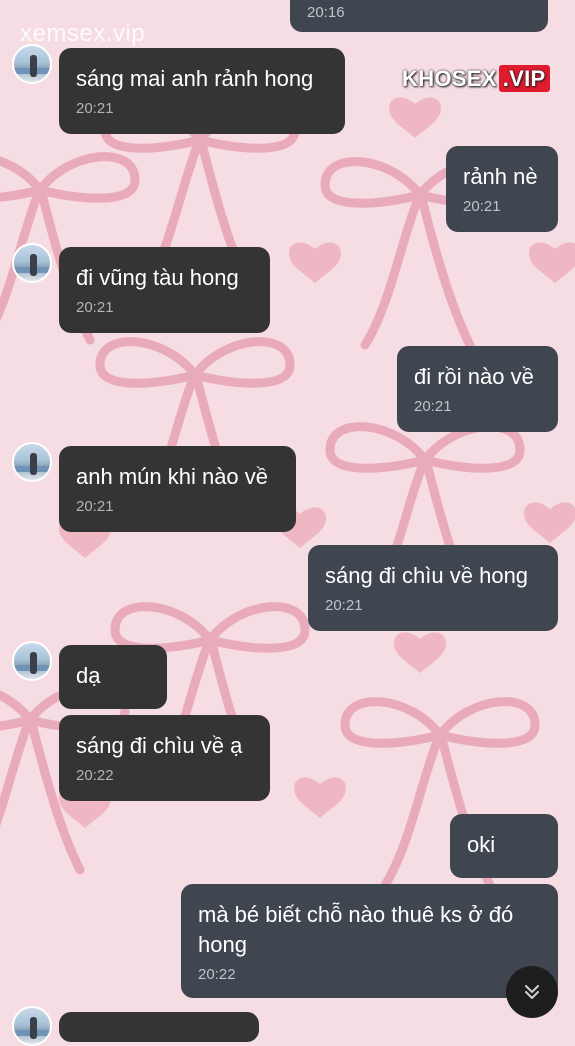 The width and height of the screenshot is (575, 1046). What do you see at coordinates (500, 176) in the screenshot?
I see `message-text: rảnh nè` at bounding box center [500, 176].